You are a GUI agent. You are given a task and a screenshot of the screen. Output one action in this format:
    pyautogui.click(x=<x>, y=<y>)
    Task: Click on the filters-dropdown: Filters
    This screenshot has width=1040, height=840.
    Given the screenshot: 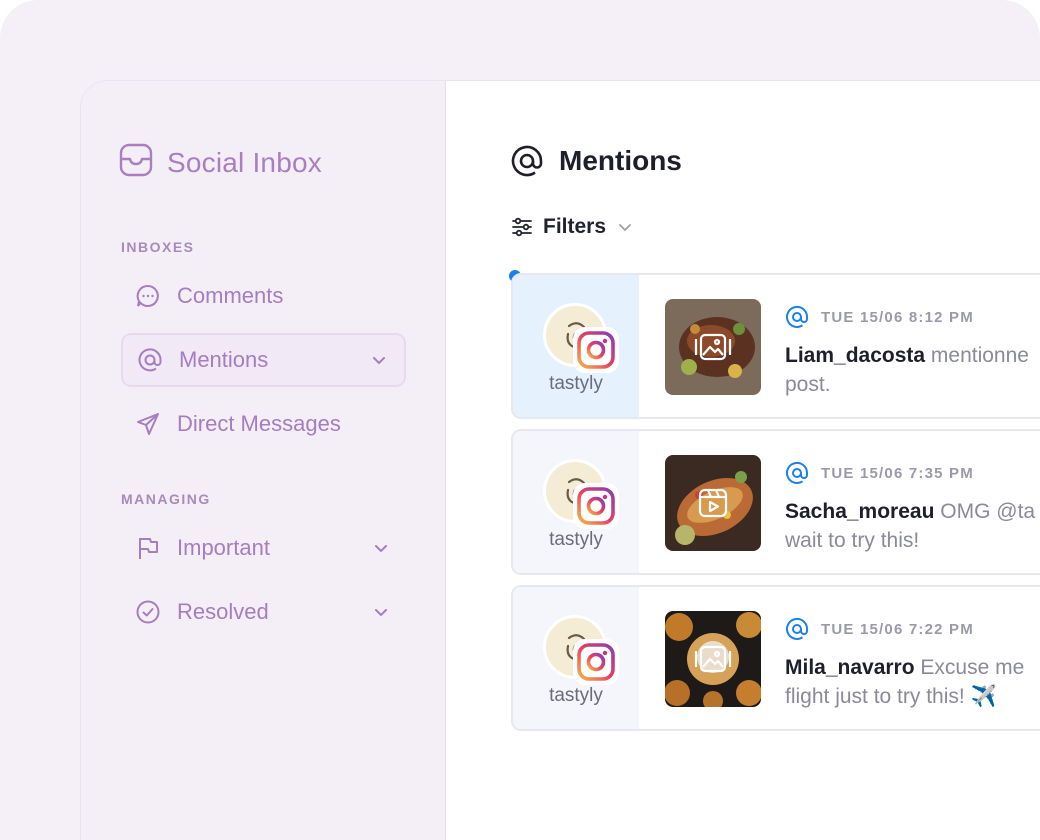 What is the action you would take?
    pyautogui.click(x=571, y=227)
    